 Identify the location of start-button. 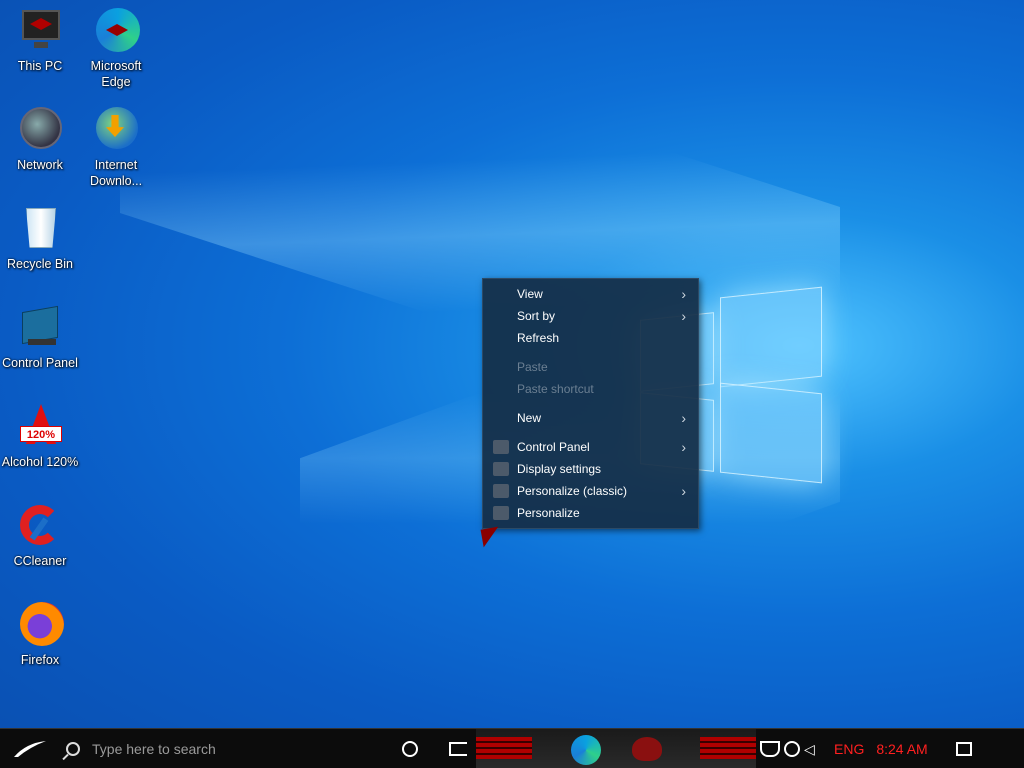
(28, 748).